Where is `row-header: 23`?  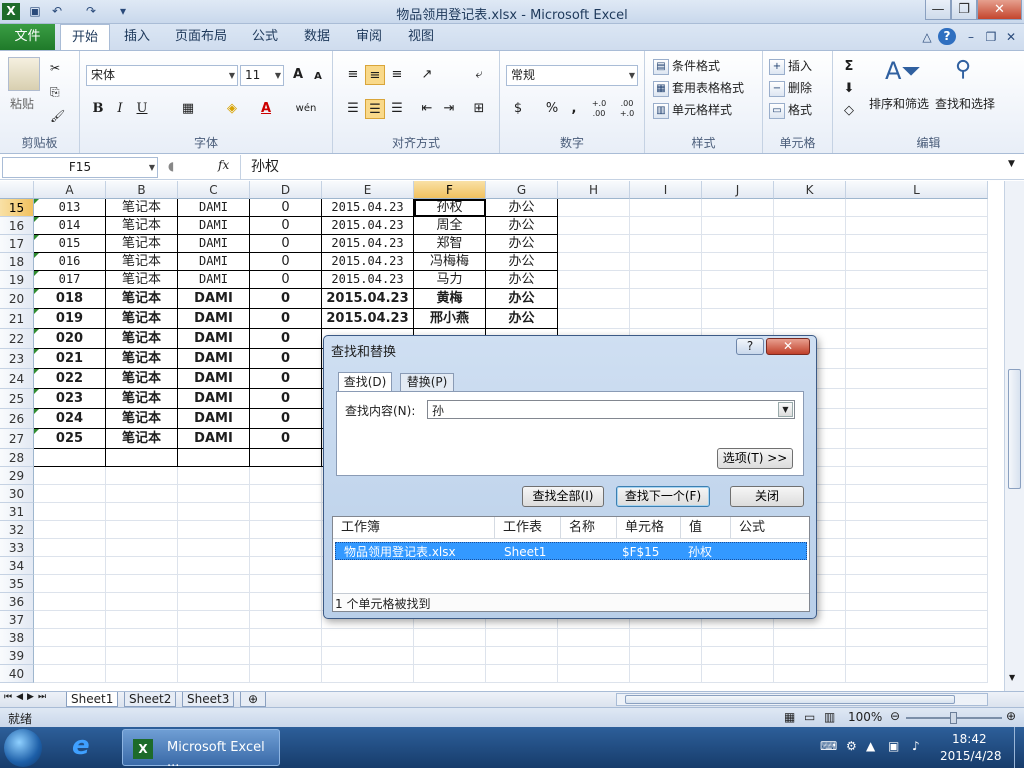 row-header: 23 is located at coordinates (17, 359).